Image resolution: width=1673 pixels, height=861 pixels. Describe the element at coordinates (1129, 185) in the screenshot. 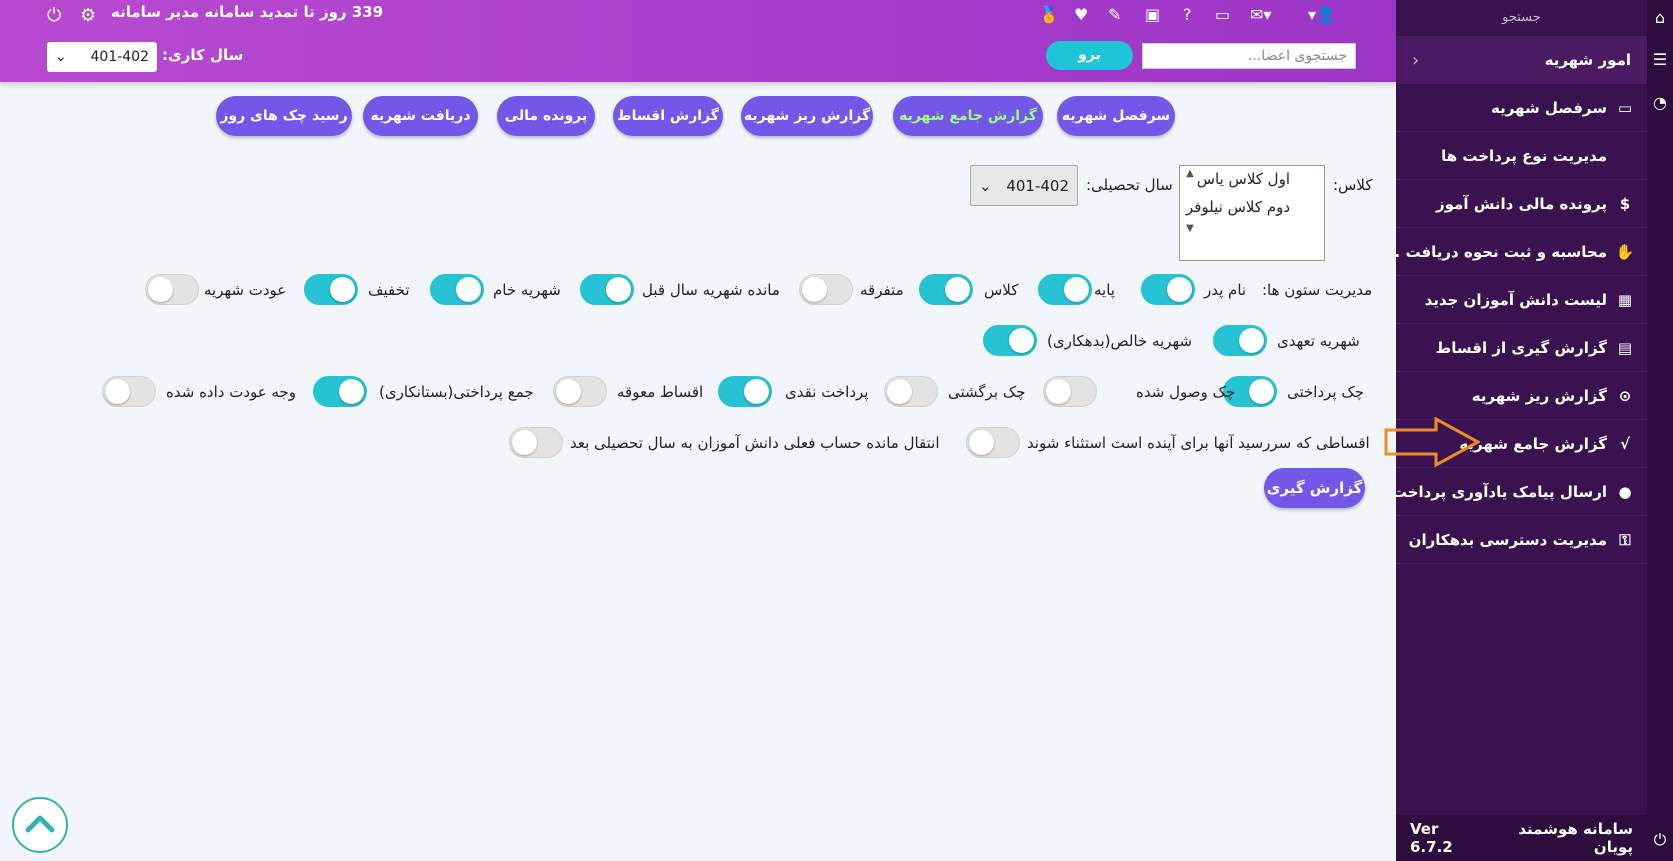

I see `academic-year-label: سال تحصیلی:` at that location.